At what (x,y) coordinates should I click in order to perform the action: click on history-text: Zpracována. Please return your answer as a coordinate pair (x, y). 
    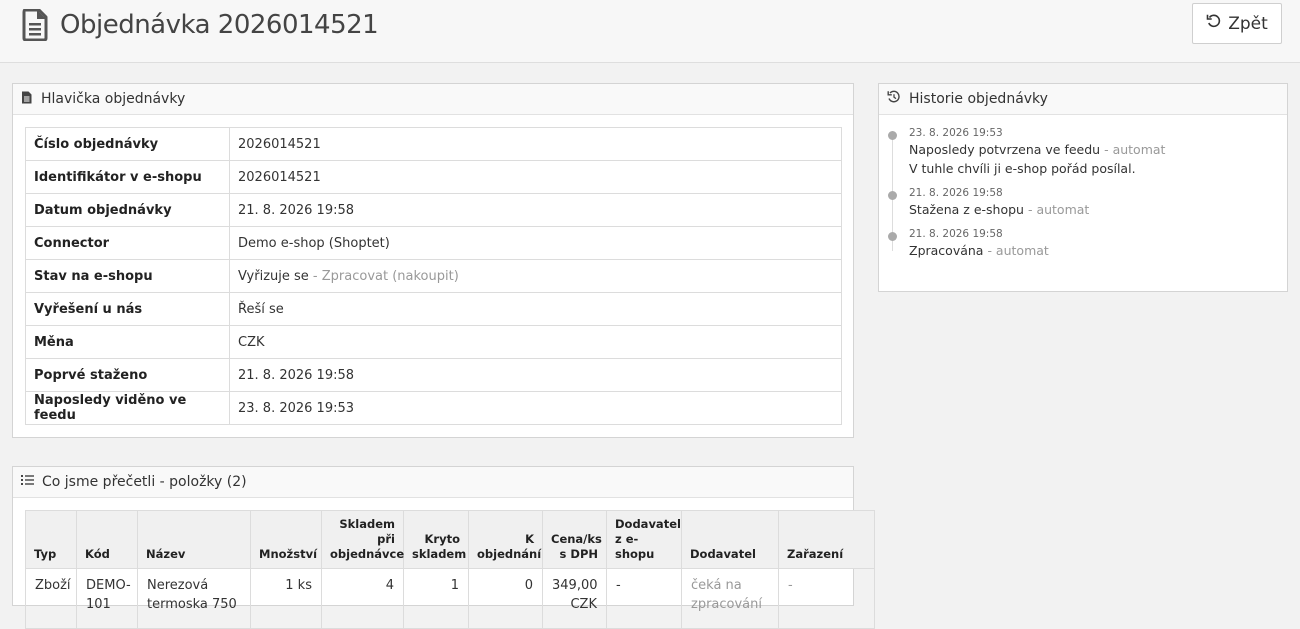
    Looking at the image, I should click on (946, 250).